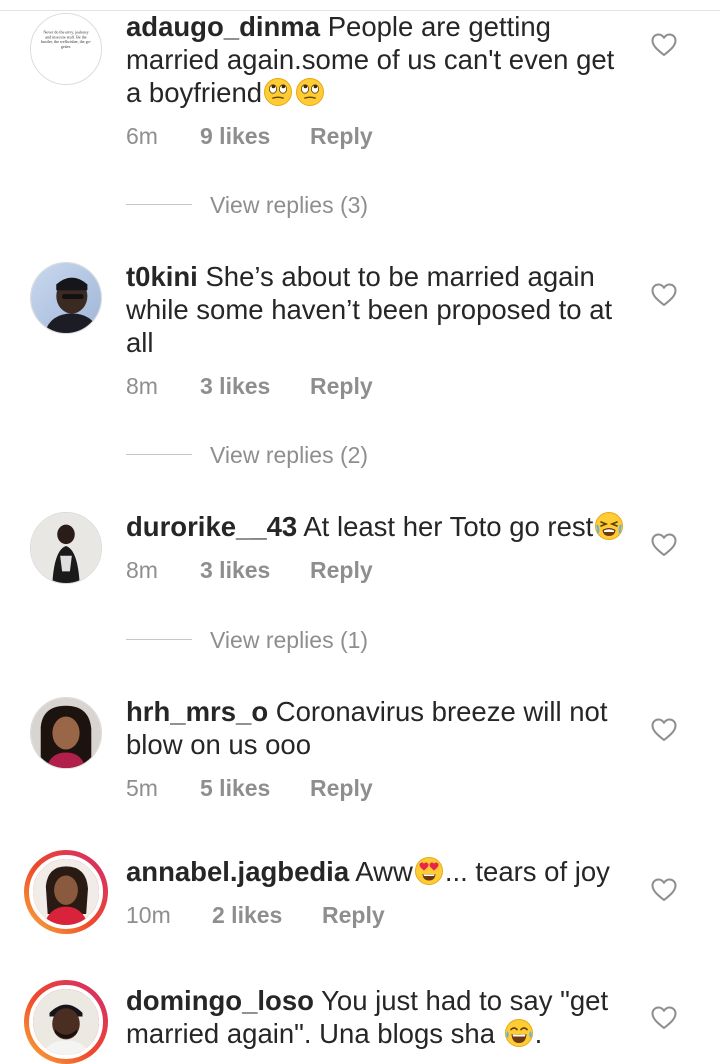  What do you see at coordinates (384, 871) in the screenshot?
I see `comment-body: Aww` at bounding box center [384, 871].